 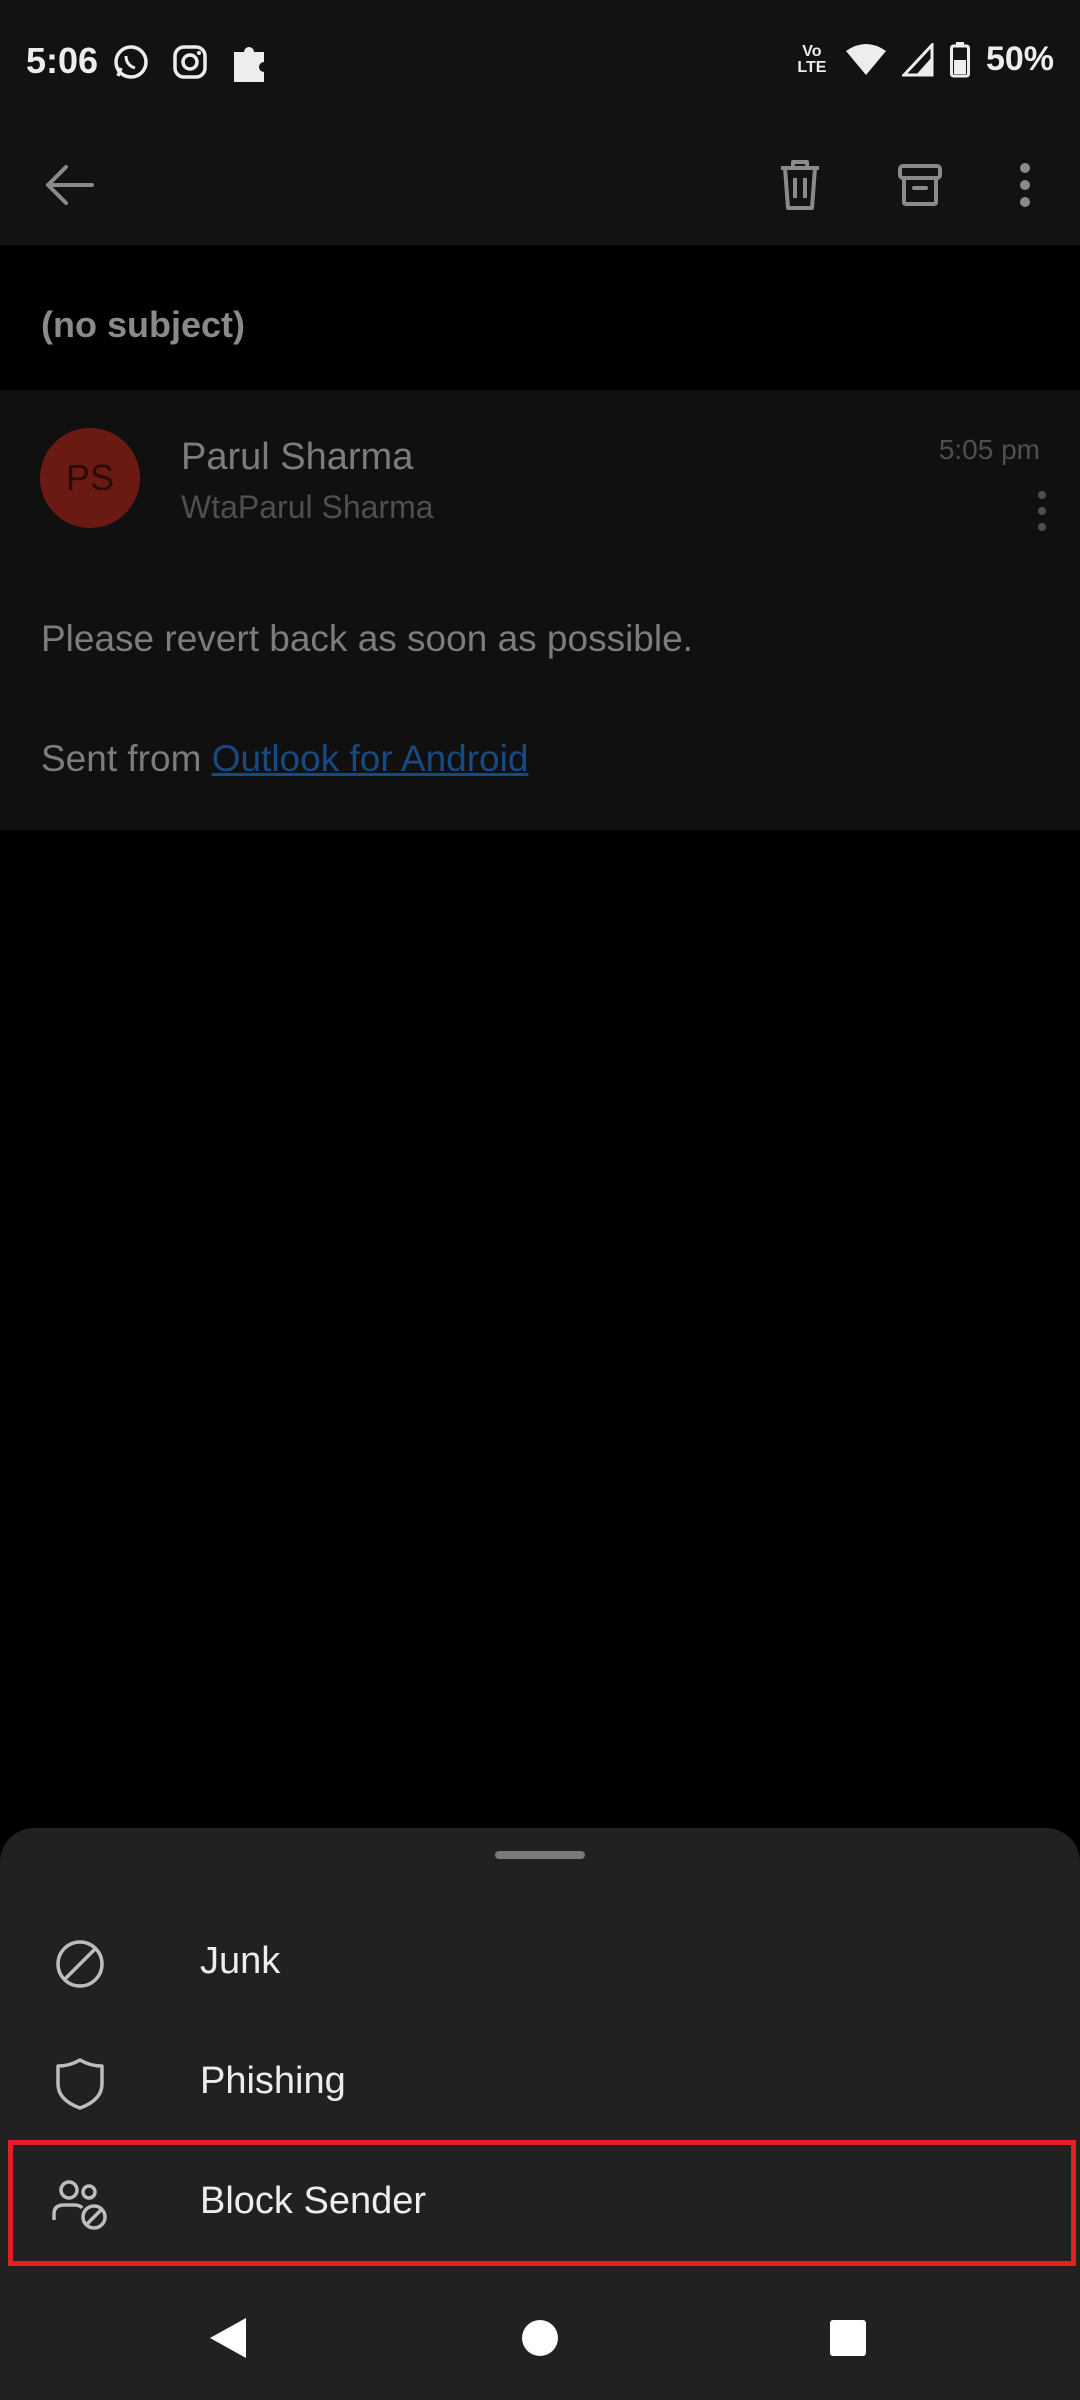 I want to click on system-nav-bar, so click(x=540, y=2338).